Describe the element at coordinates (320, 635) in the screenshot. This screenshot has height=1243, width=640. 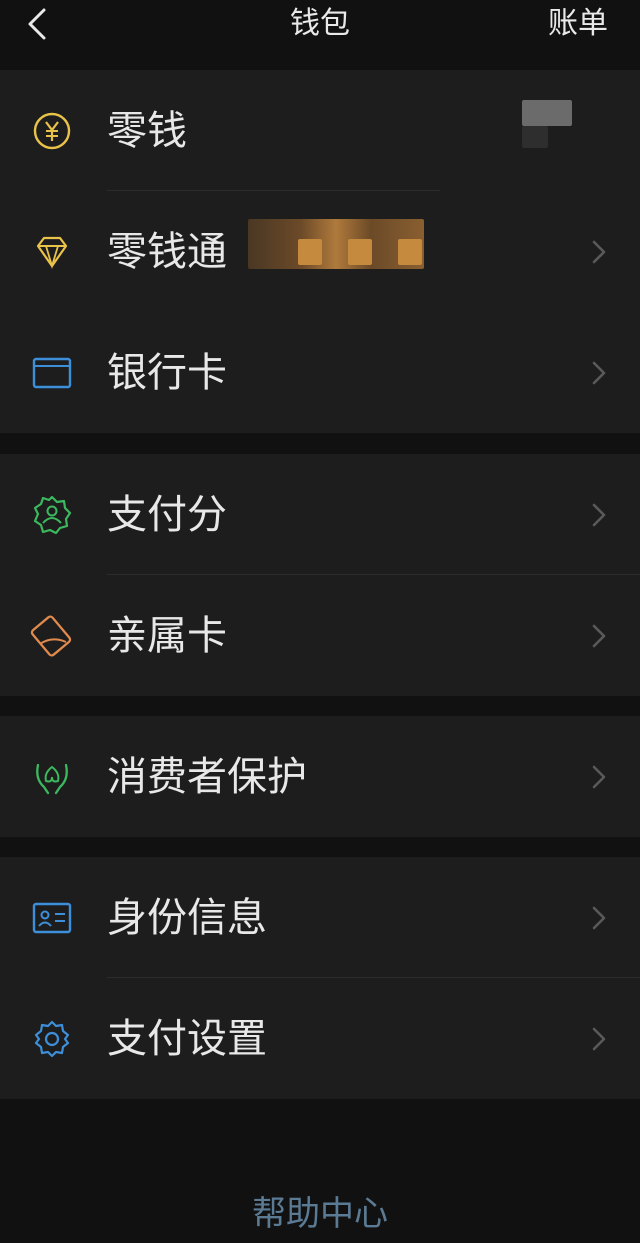
I see `menu-item-family-card: 亲属卡` at that location.